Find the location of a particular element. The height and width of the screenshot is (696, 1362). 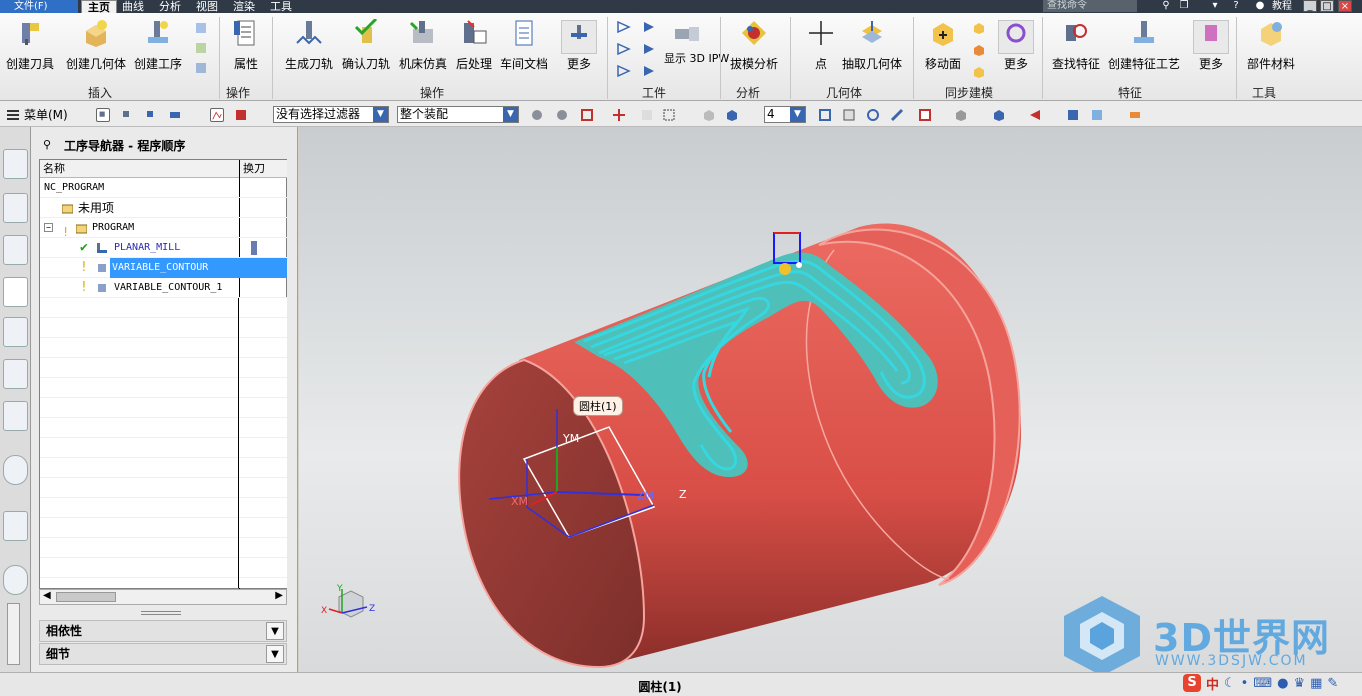

extract-geometry-button: 抽取几何体 is located at coordinates (872, 45).